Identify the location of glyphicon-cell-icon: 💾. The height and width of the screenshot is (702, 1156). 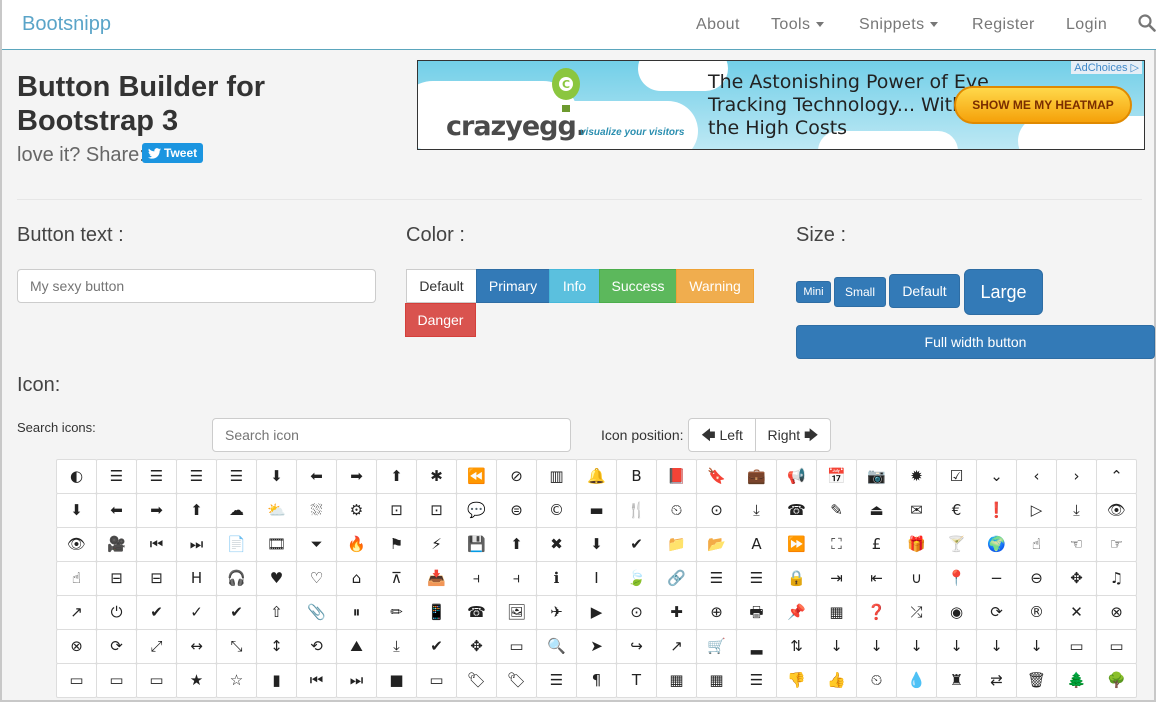
(476, 544).